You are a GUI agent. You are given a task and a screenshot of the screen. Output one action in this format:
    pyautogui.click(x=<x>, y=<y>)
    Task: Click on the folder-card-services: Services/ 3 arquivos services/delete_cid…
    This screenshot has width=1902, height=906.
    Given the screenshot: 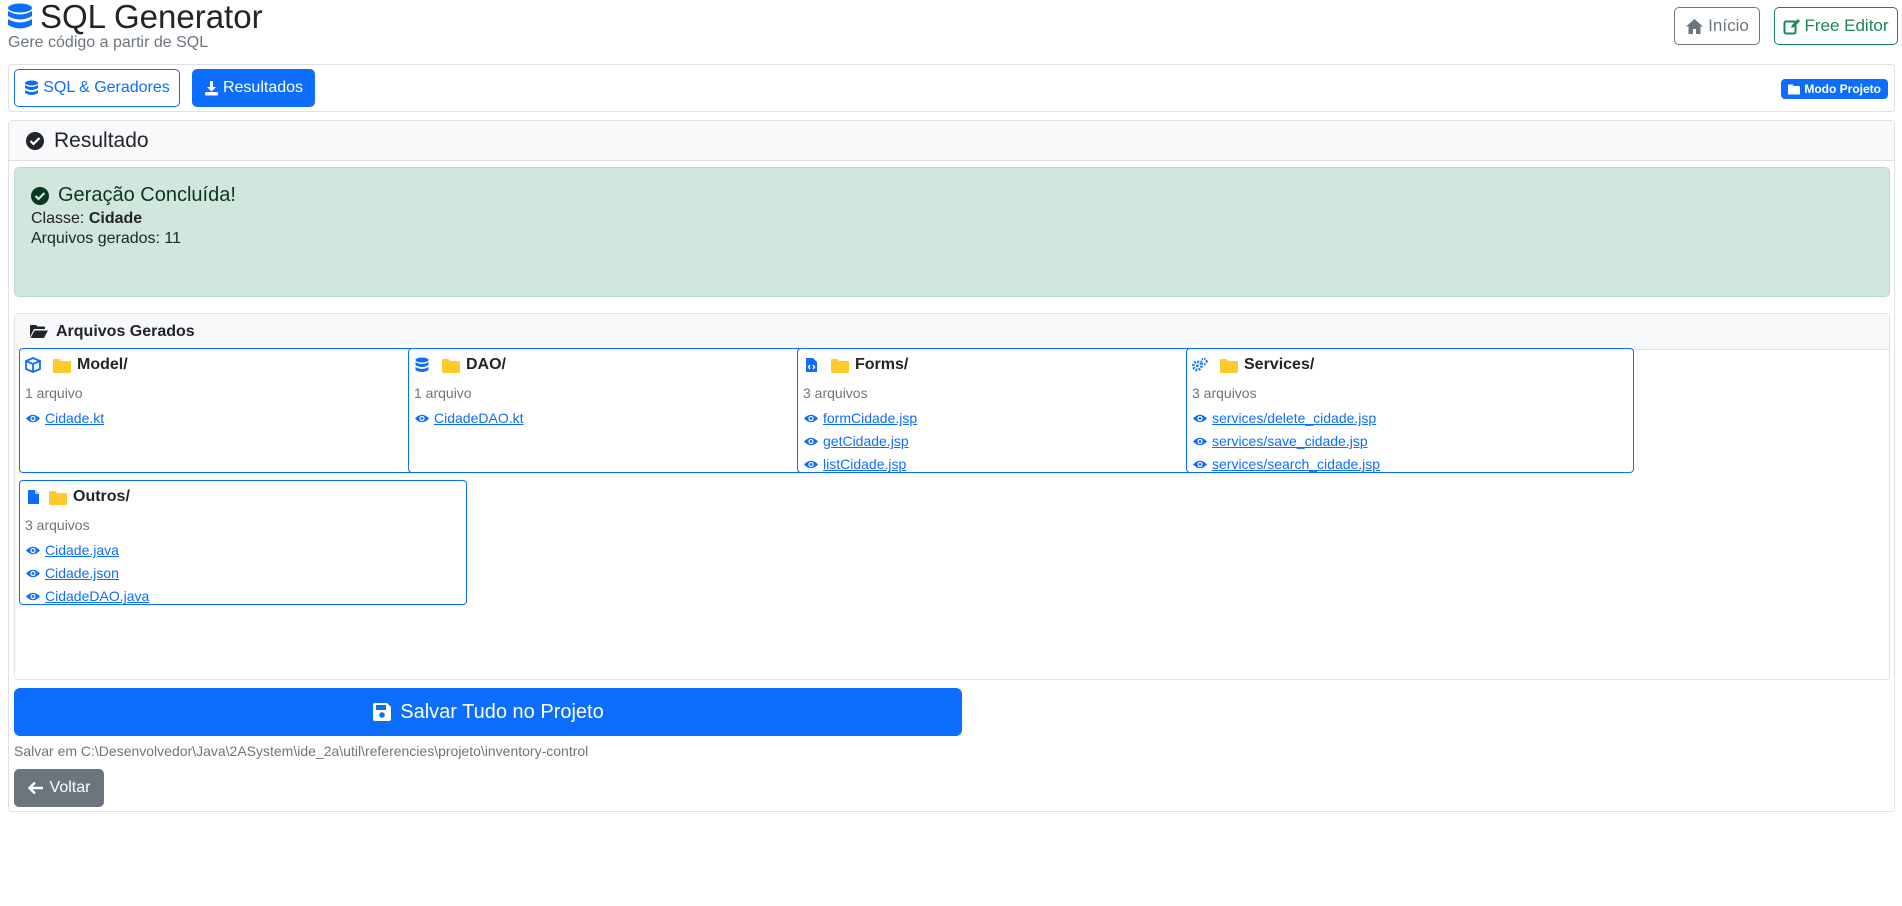 What is the action you would take?
    pyautogui.click(x=1410, y=410)
    